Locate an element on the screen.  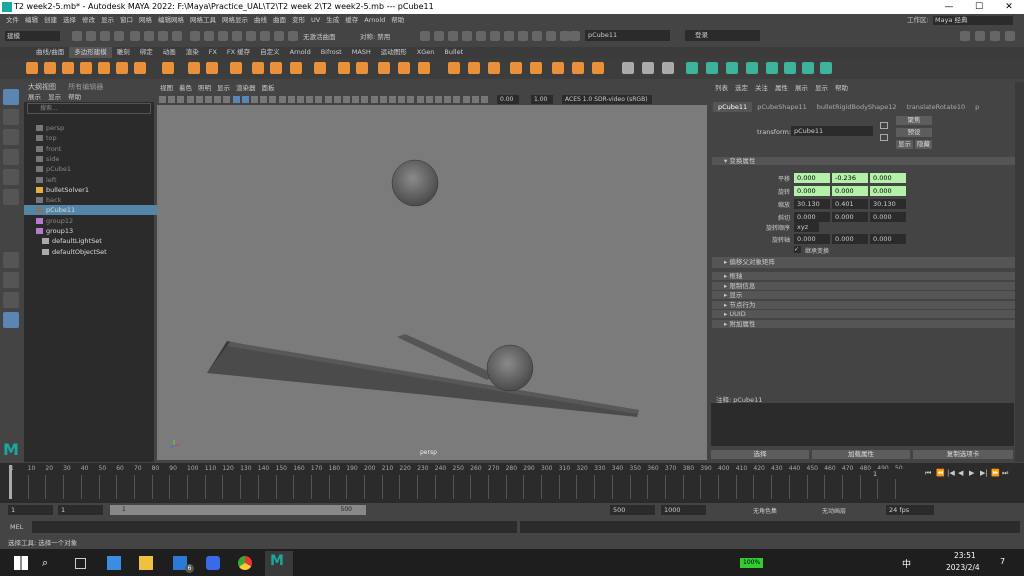
rotate-x-field: 0.000 is located at coordinates (812, 191).